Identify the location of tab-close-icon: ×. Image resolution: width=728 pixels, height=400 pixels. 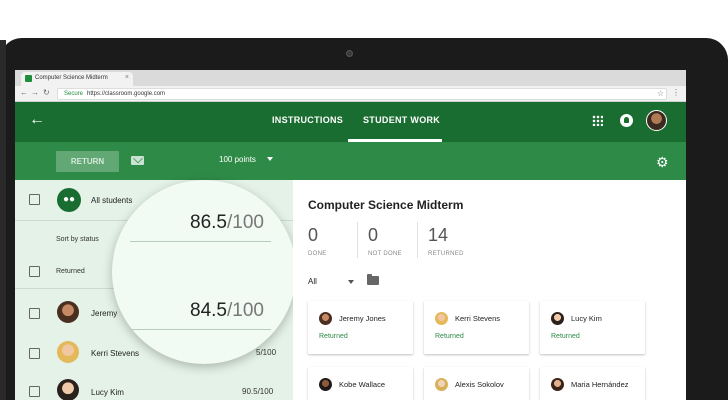
(127, 77).